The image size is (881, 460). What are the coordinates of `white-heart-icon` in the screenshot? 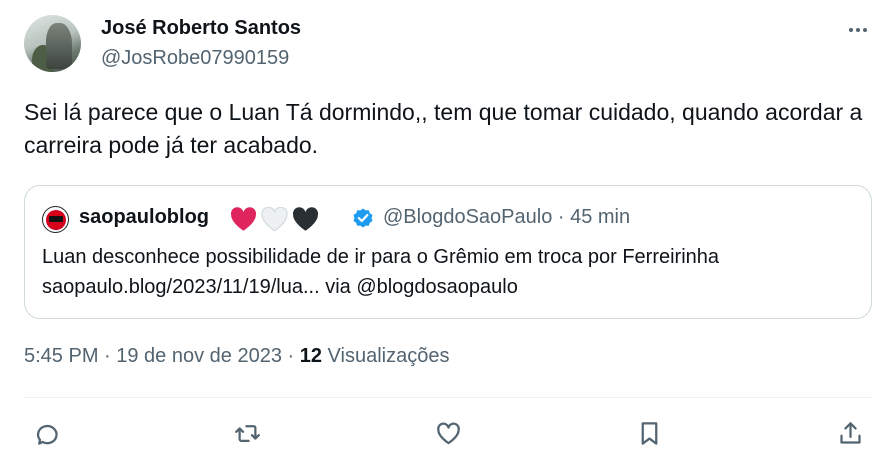 It's located at (274, 218).